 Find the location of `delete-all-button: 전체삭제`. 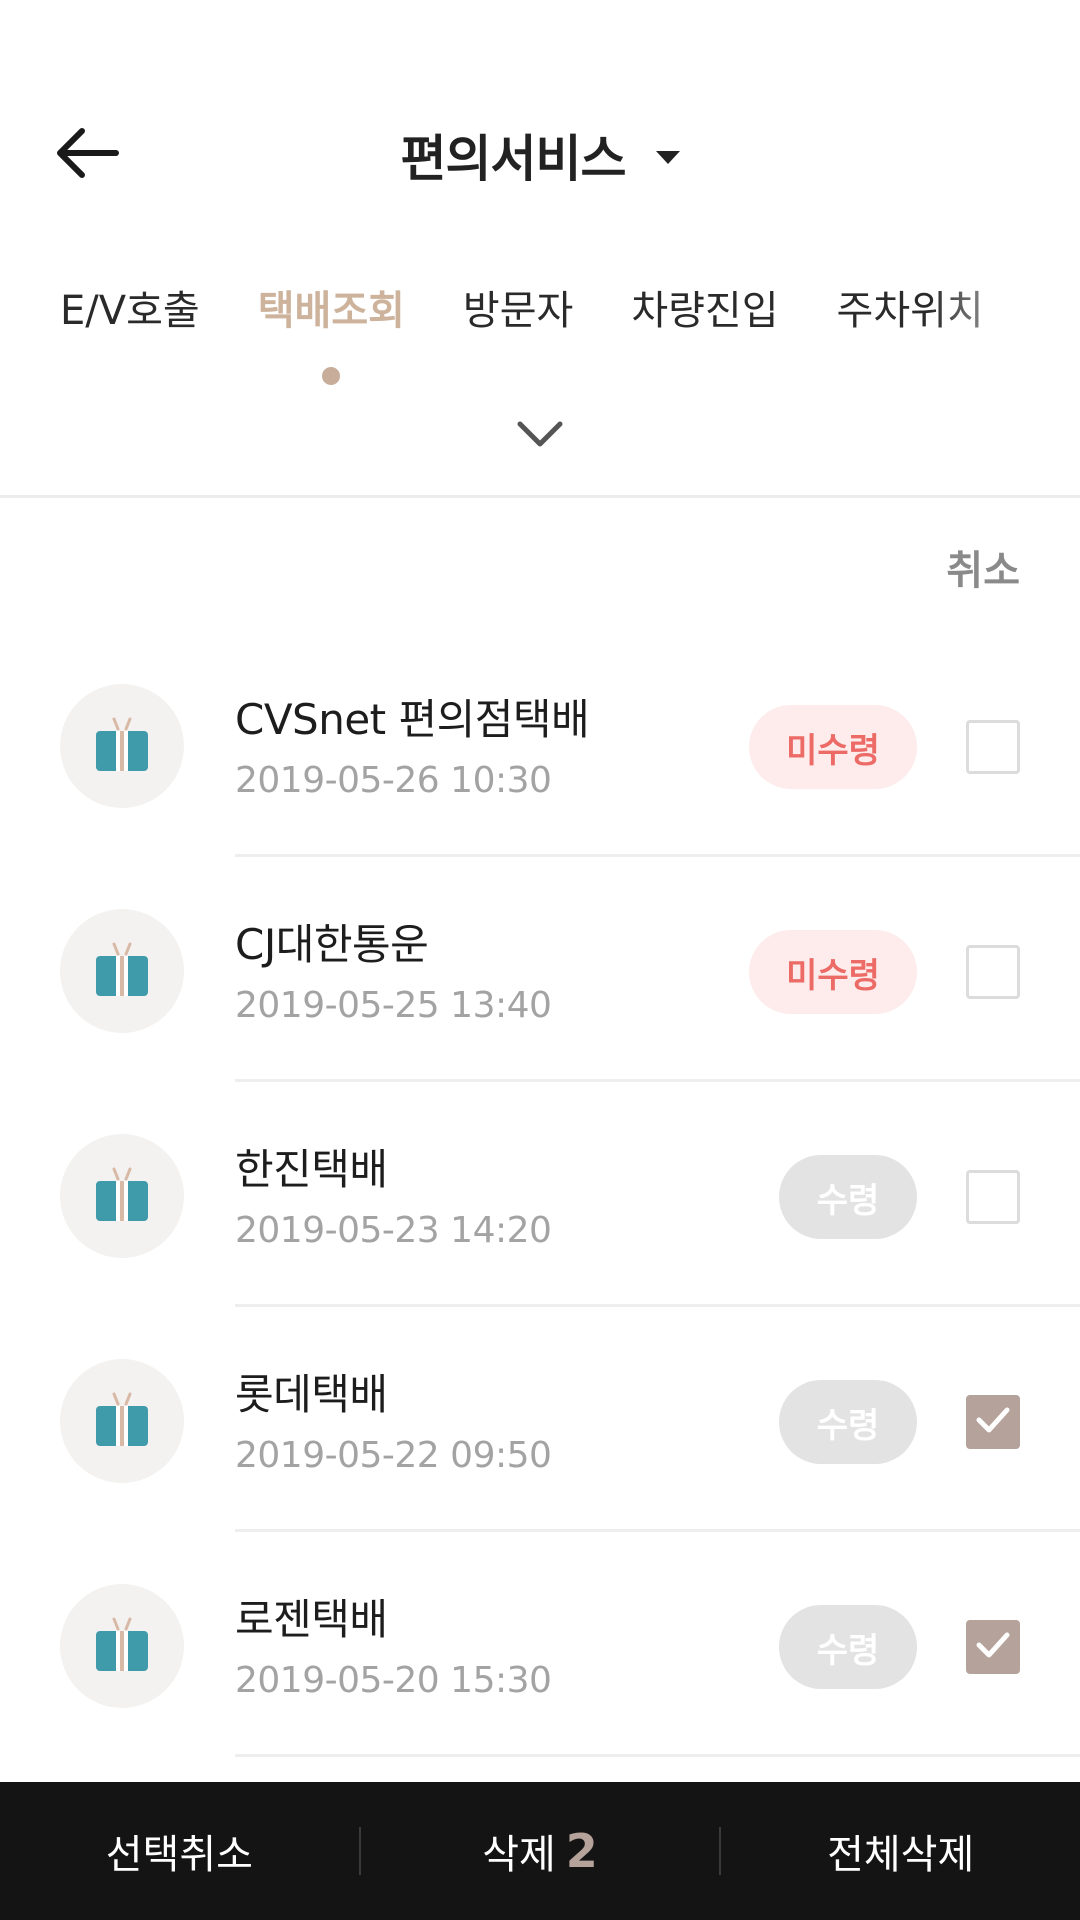

delete-all-button: 전체삭제 is located at coordinates (900, 1851).